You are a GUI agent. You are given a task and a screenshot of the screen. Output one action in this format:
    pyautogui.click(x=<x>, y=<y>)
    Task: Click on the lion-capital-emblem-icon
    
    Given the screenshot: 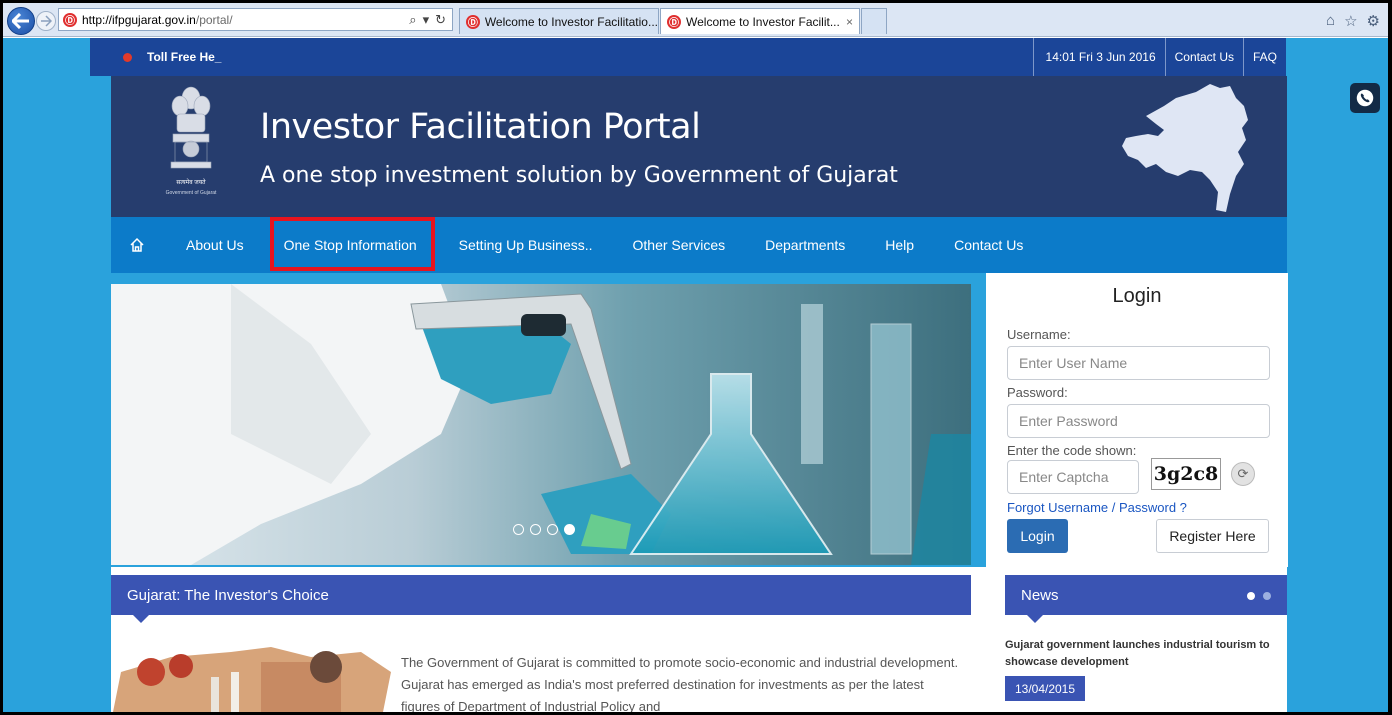 What is the action you would take?
    pyautogui.click(x=191, y=127)
    